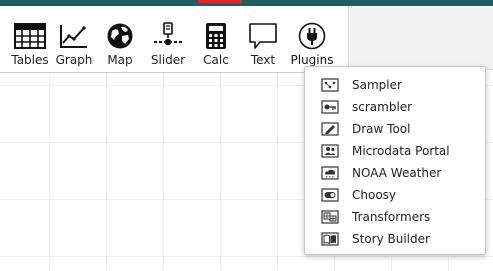  What do you see at coordinates (401, 151) in the screenshot?
I see `menu-item-label: Microdata Portal` at bounding box center [401, 151].